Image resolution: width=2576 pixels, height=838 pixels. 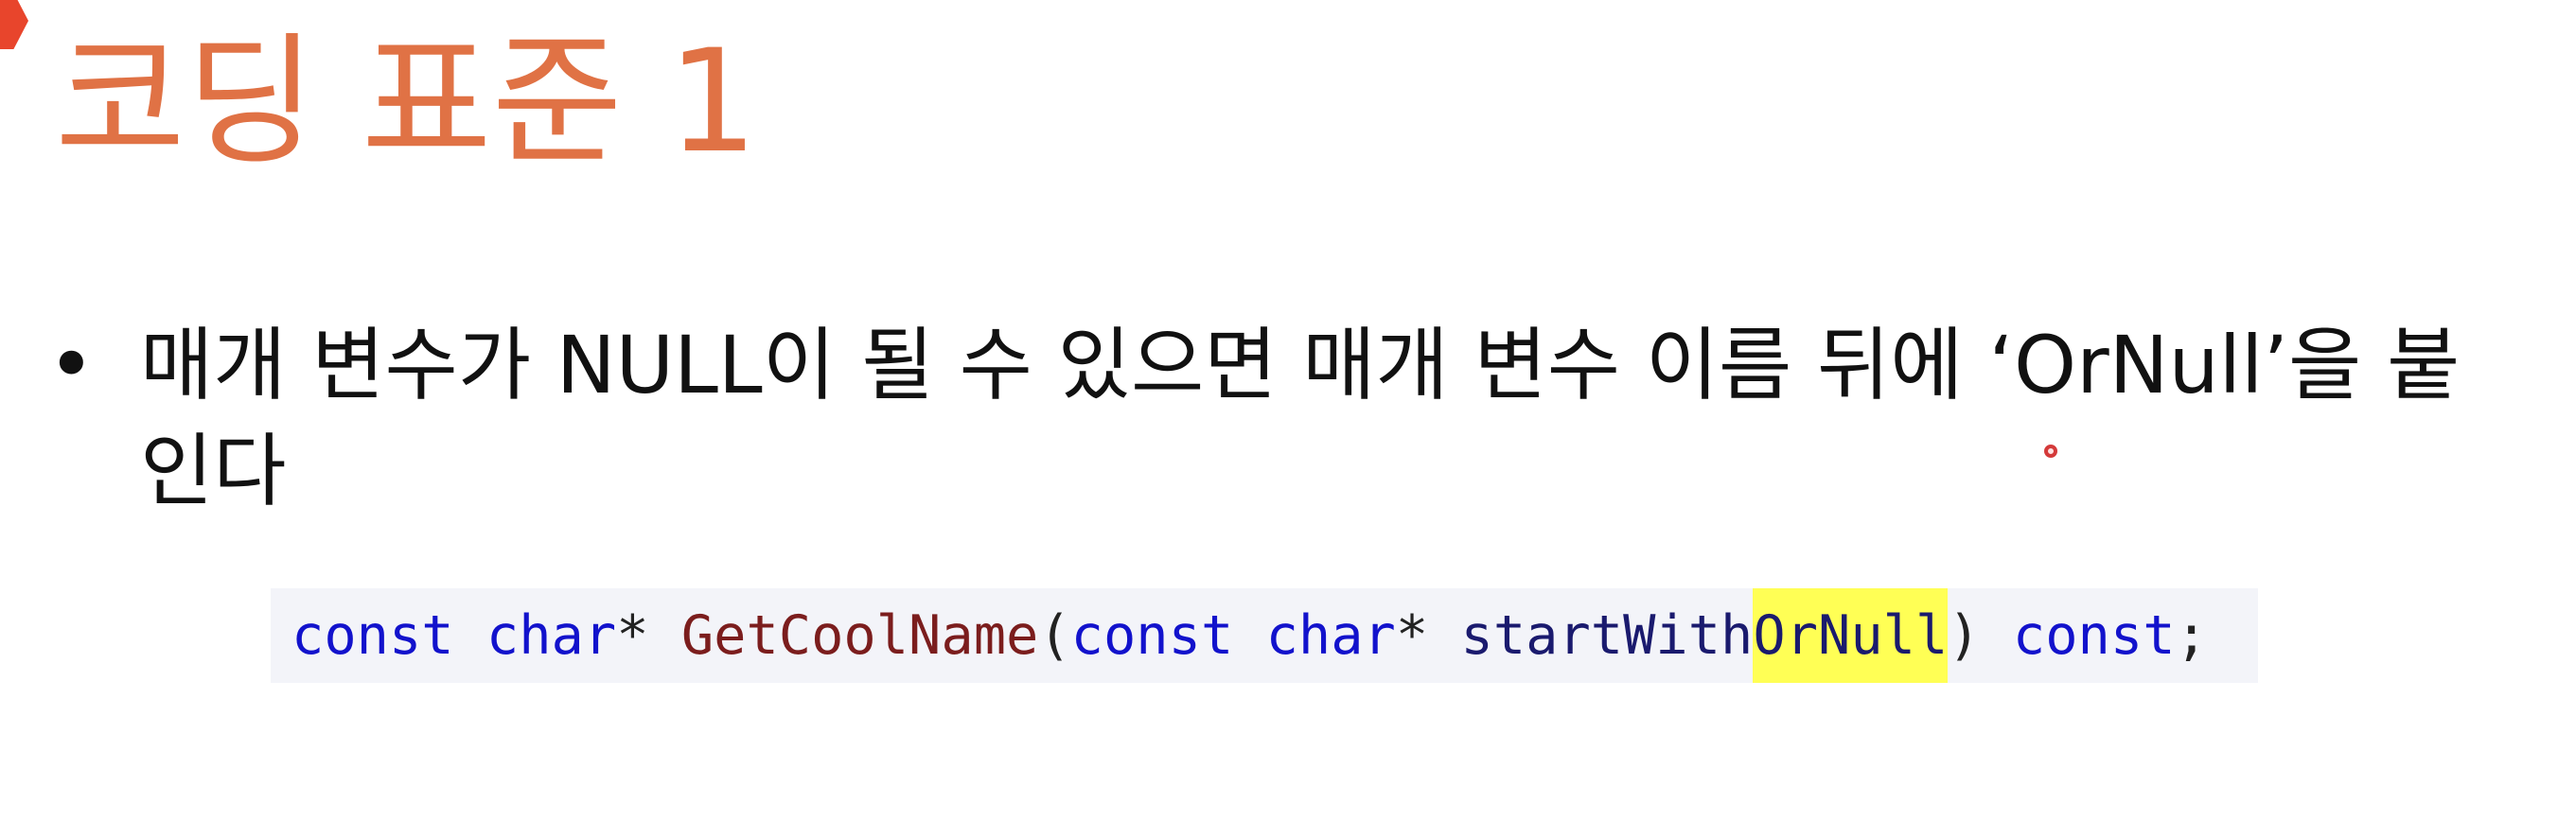 What do you see at coordinates (1054, 636) in the screenshot?
I see `code-open-paren: (` at bounding box center [1054, 636].